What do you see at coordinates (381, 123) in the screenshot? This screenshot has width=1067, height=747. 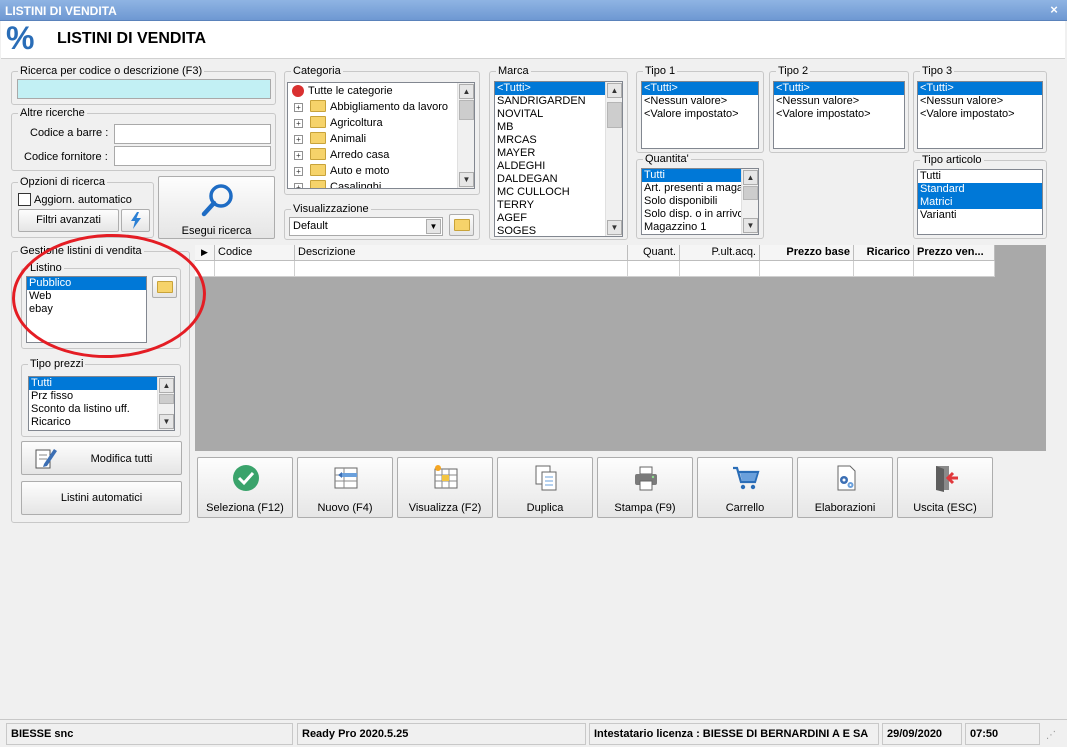 I see `tree-item-agricoltura: + Agricoltura` at bounding box center [381, 123].